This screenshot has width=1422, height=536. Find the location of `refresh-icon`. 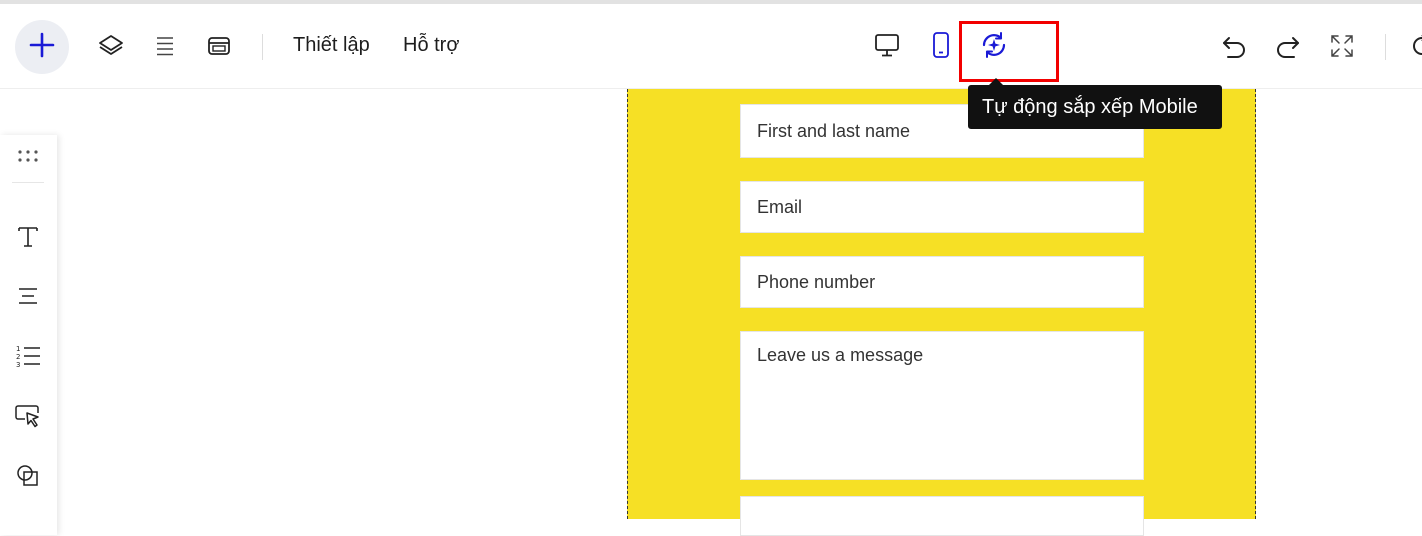

refresh-icon is located at coordinates (1416, 48).